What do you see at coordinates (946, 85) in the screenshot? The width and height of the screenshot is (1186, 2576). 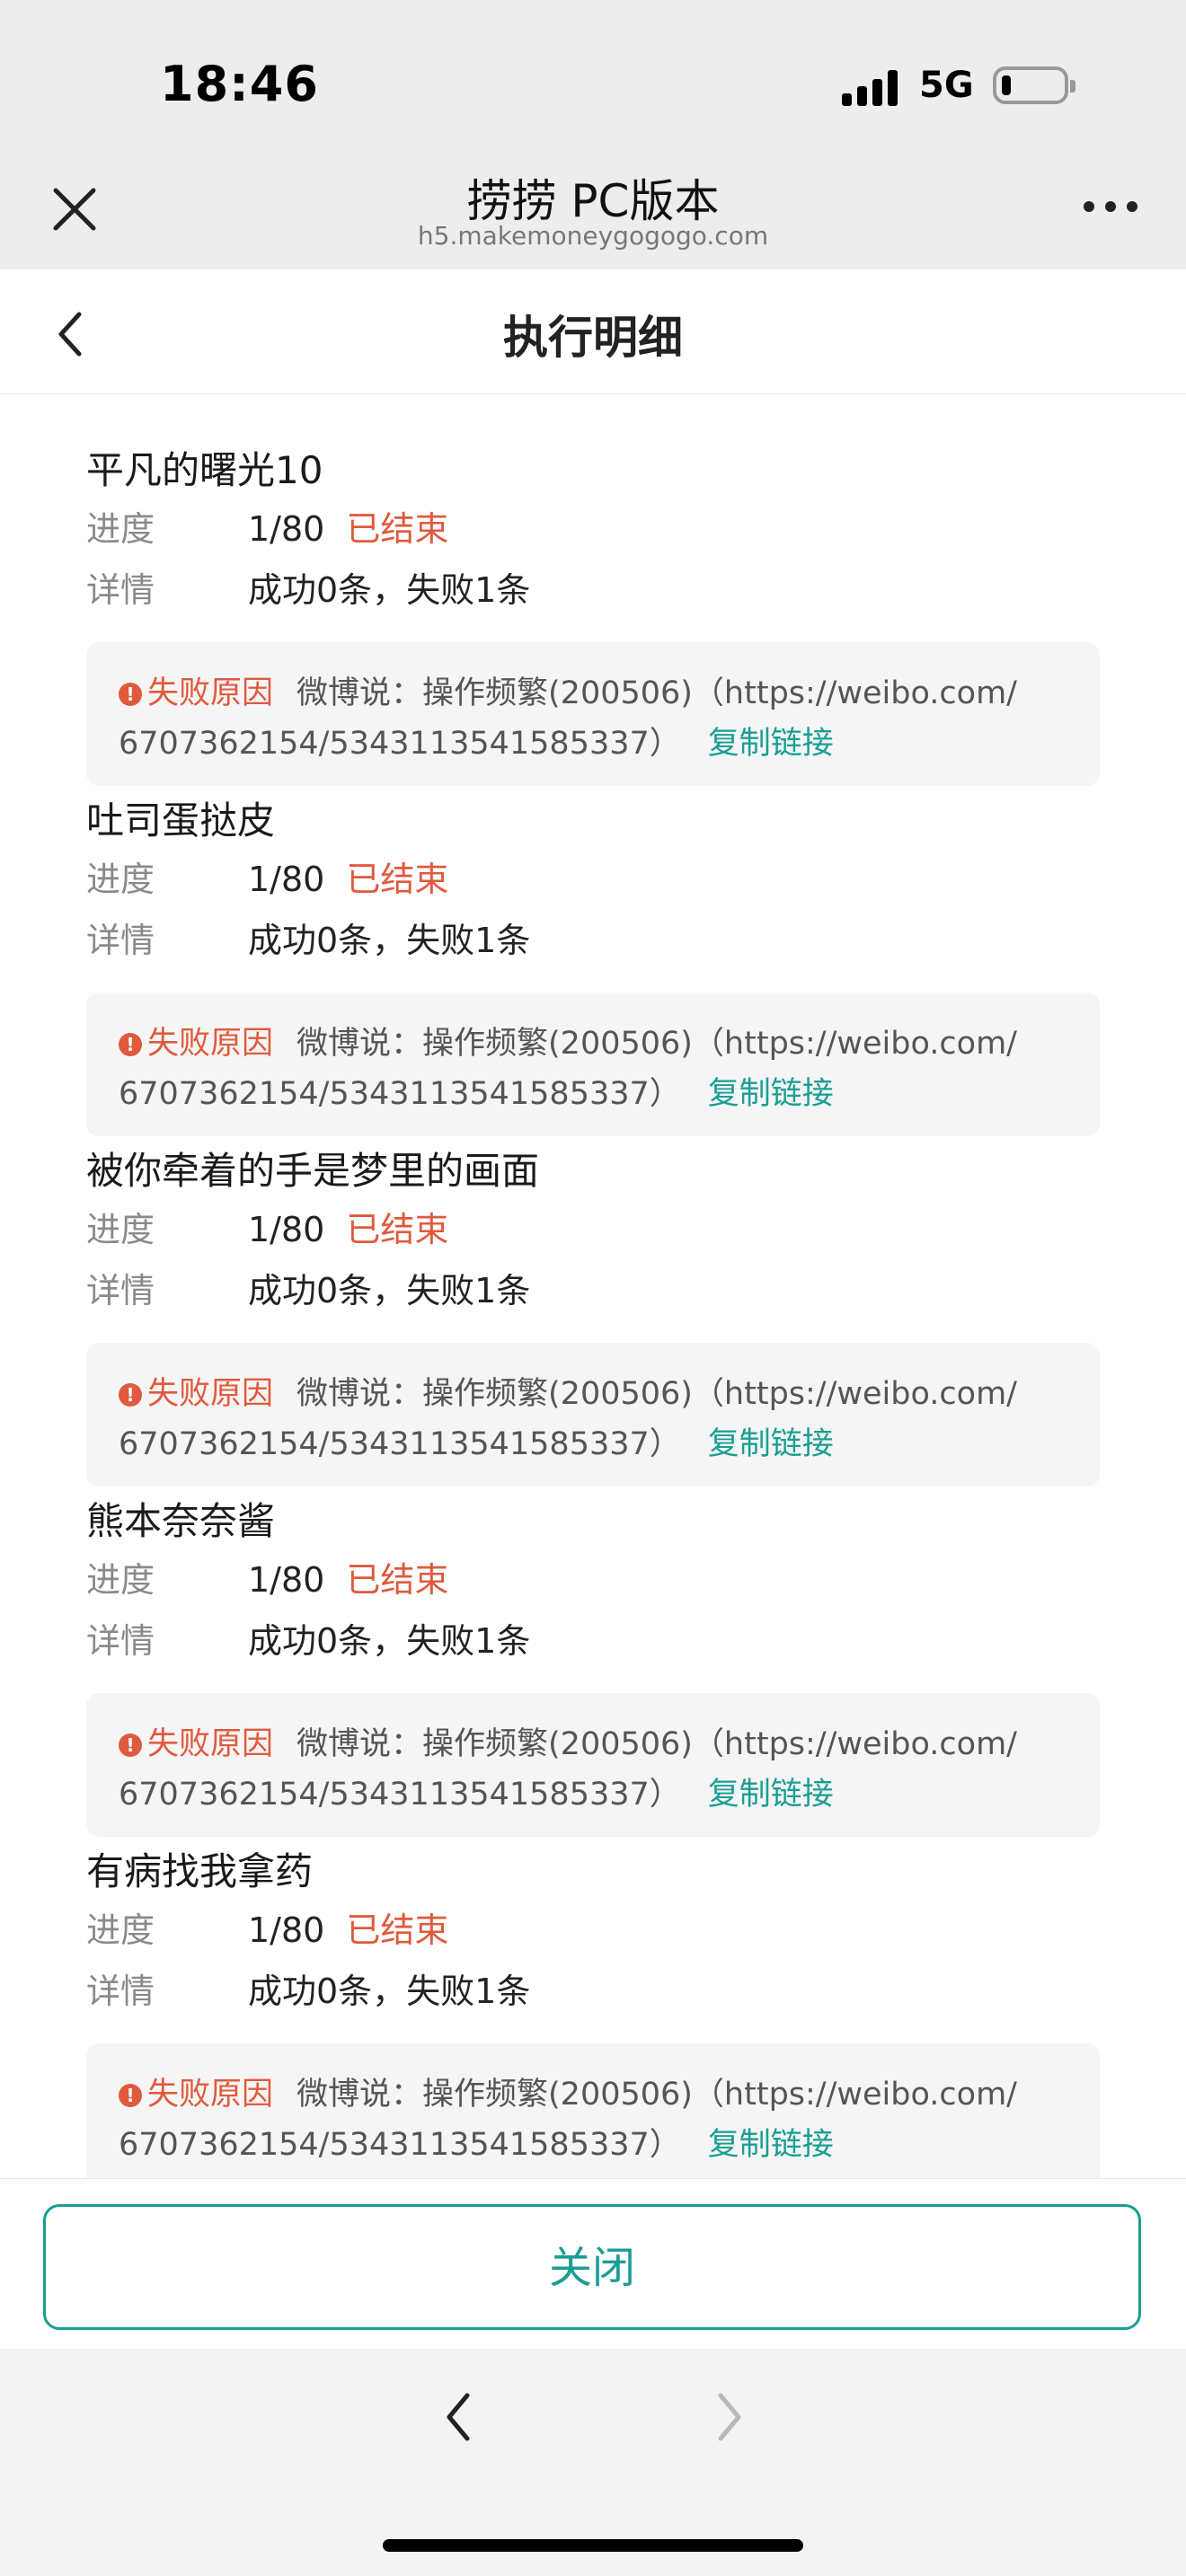 I see `network-type: 5G` at bounding box center [946, 85].